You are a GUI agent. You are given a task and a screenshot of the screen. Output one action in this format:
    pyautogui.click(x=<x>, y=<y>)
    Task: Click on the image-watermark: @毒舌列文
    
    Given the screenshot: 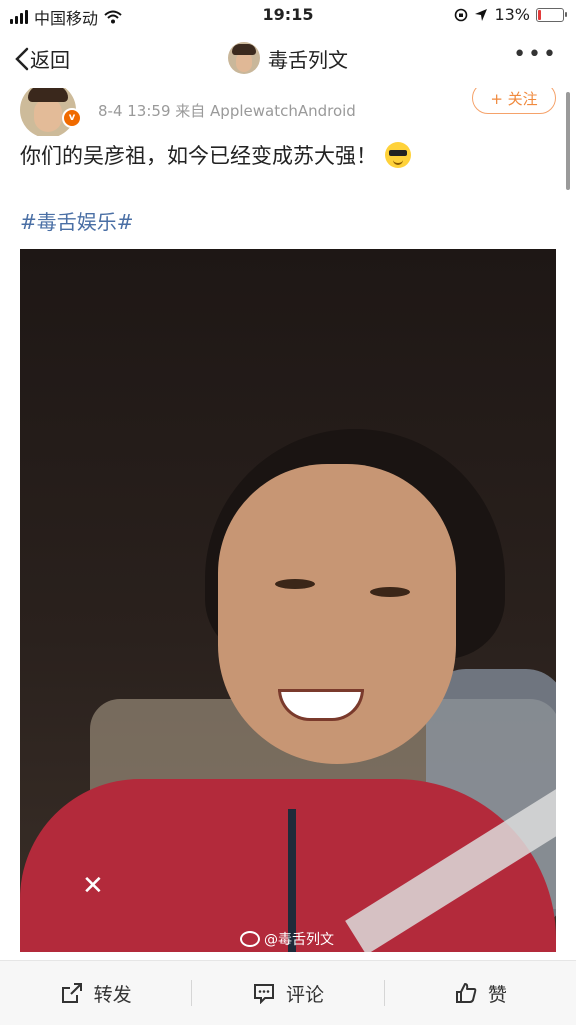 What is the action you would take?
    pyautogui.click(x=287, y=939)
    